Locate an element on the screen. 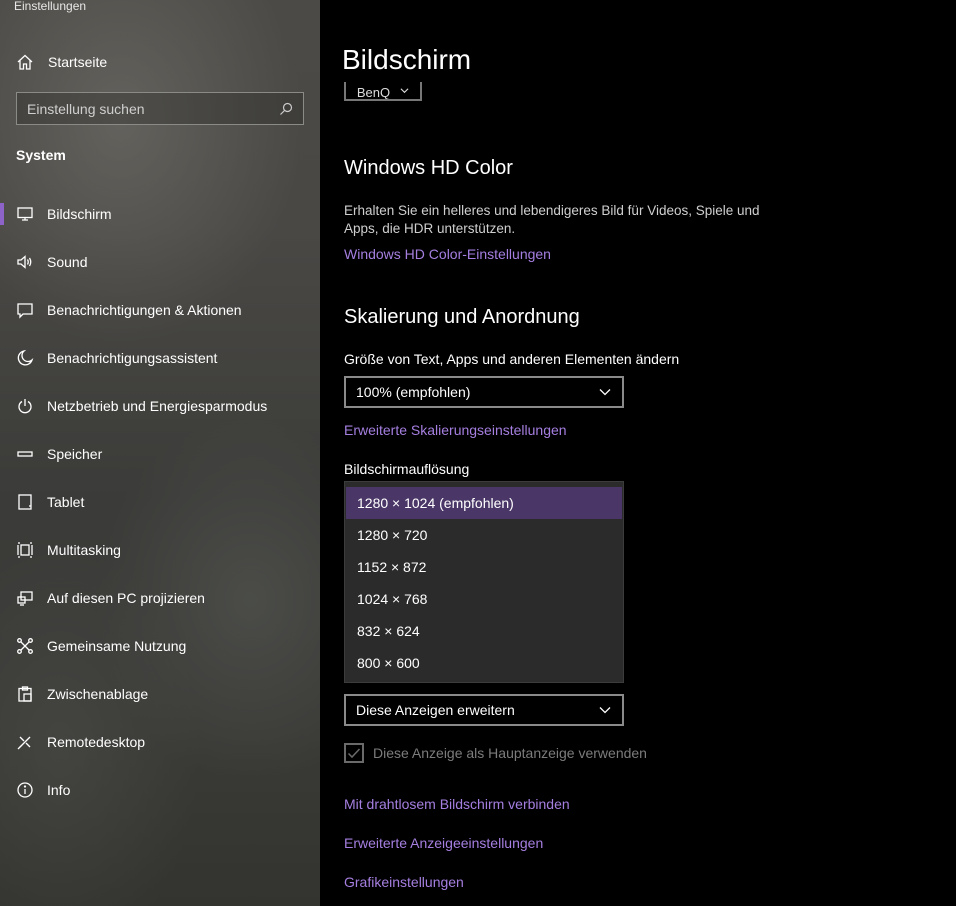 Image resolution: width=956 pixels, height=906 pixels. home-icon is located at coordinates (25, 62).